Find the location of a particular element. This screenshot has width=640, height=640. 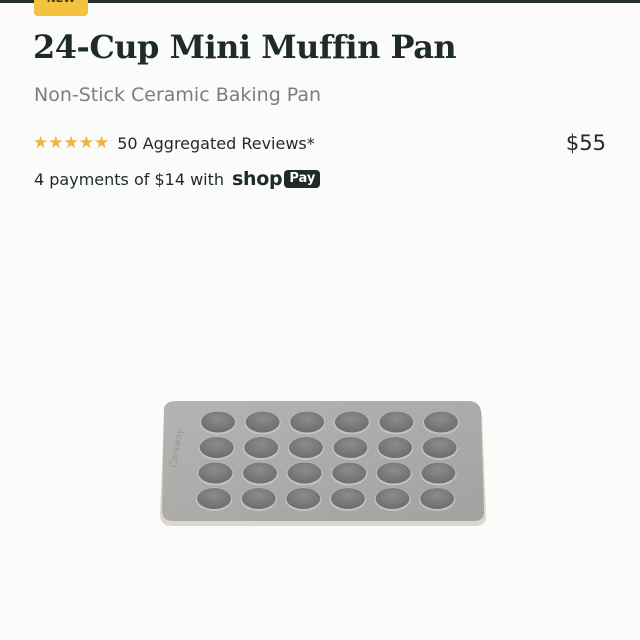

new-badge: NEW is located at coordinates (61, 8).